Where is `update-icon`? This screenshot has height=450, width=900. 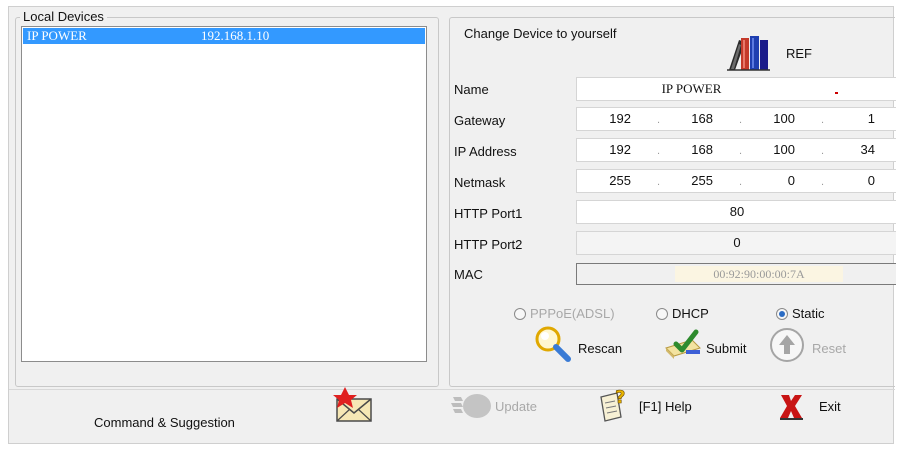 update-icon is located at coordinates (471, 406).